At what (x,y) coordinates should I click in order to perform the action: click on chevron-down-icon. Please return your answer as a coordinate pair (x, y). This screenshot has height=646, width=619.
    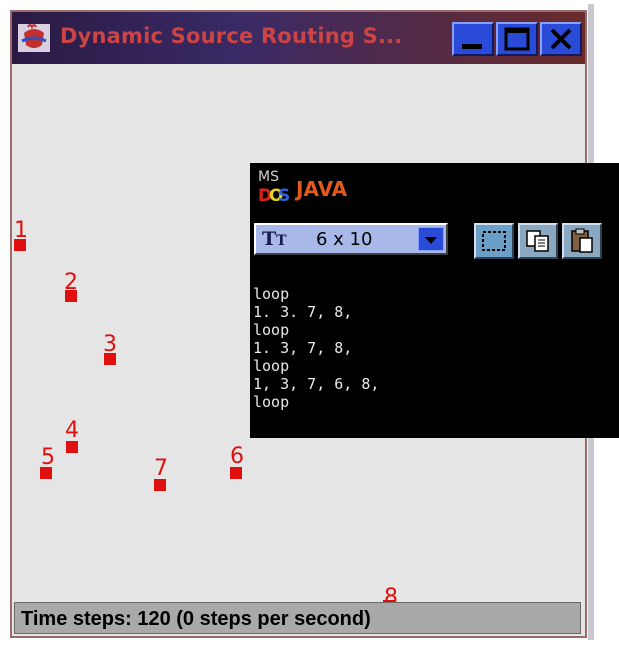
    Looking at the image, I should click on (431, 240).